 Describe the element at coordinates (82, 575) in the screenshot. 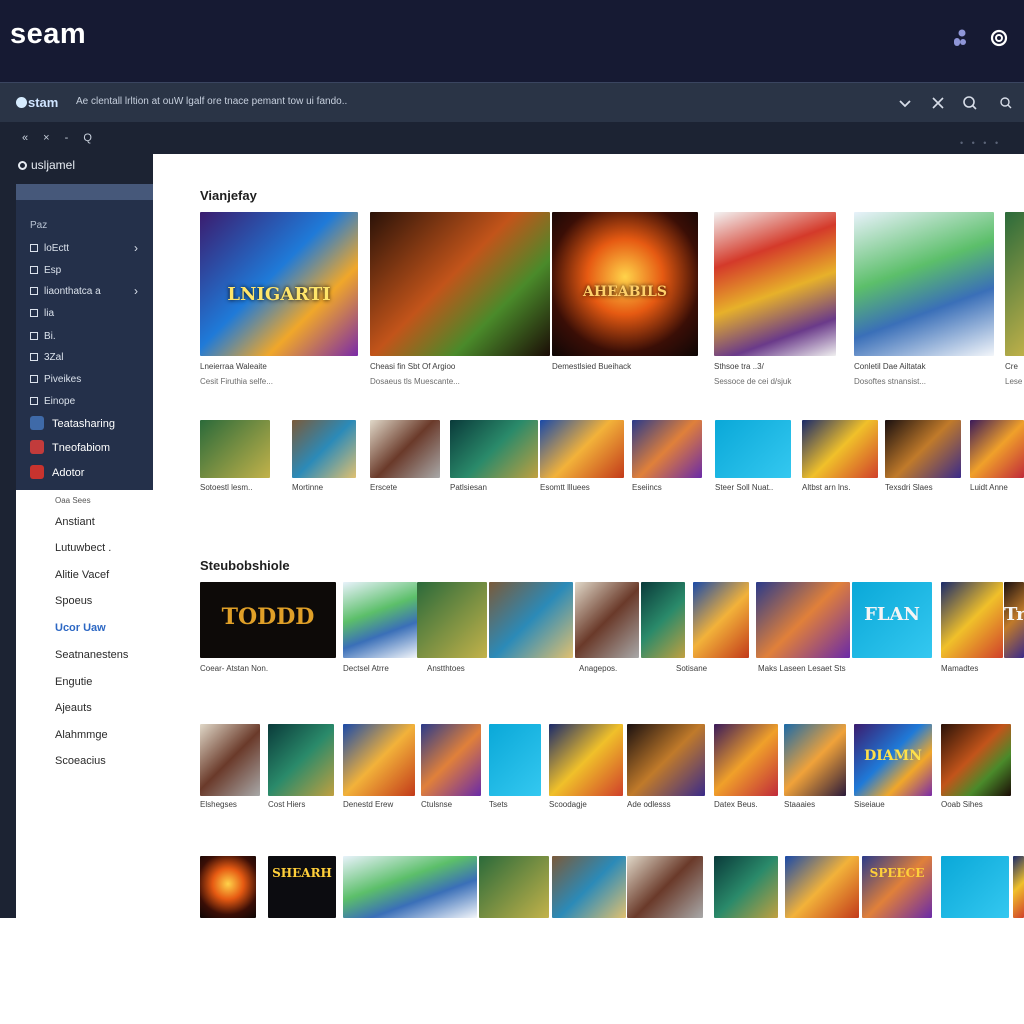

I see `category-item: Alitie Vacef` at that location.